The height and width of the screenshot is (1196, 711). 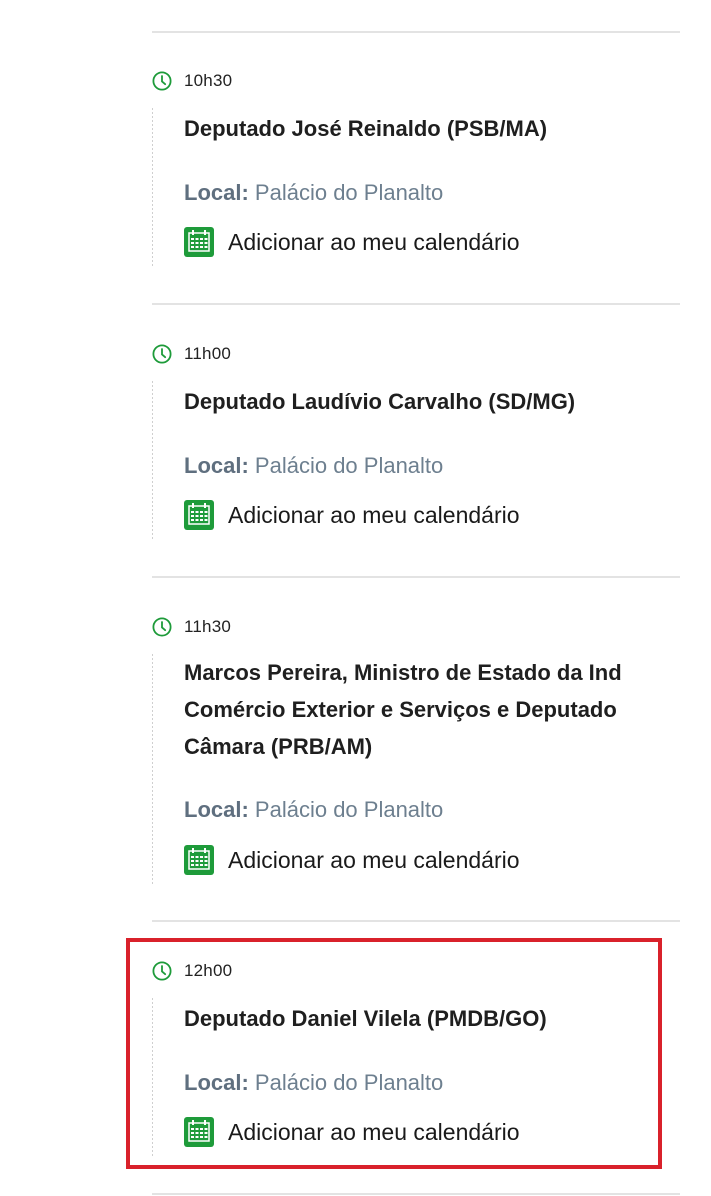 I want to click on event-title: Deputado José Reinaldo (PSB/MA), so click(x=365, y=128).